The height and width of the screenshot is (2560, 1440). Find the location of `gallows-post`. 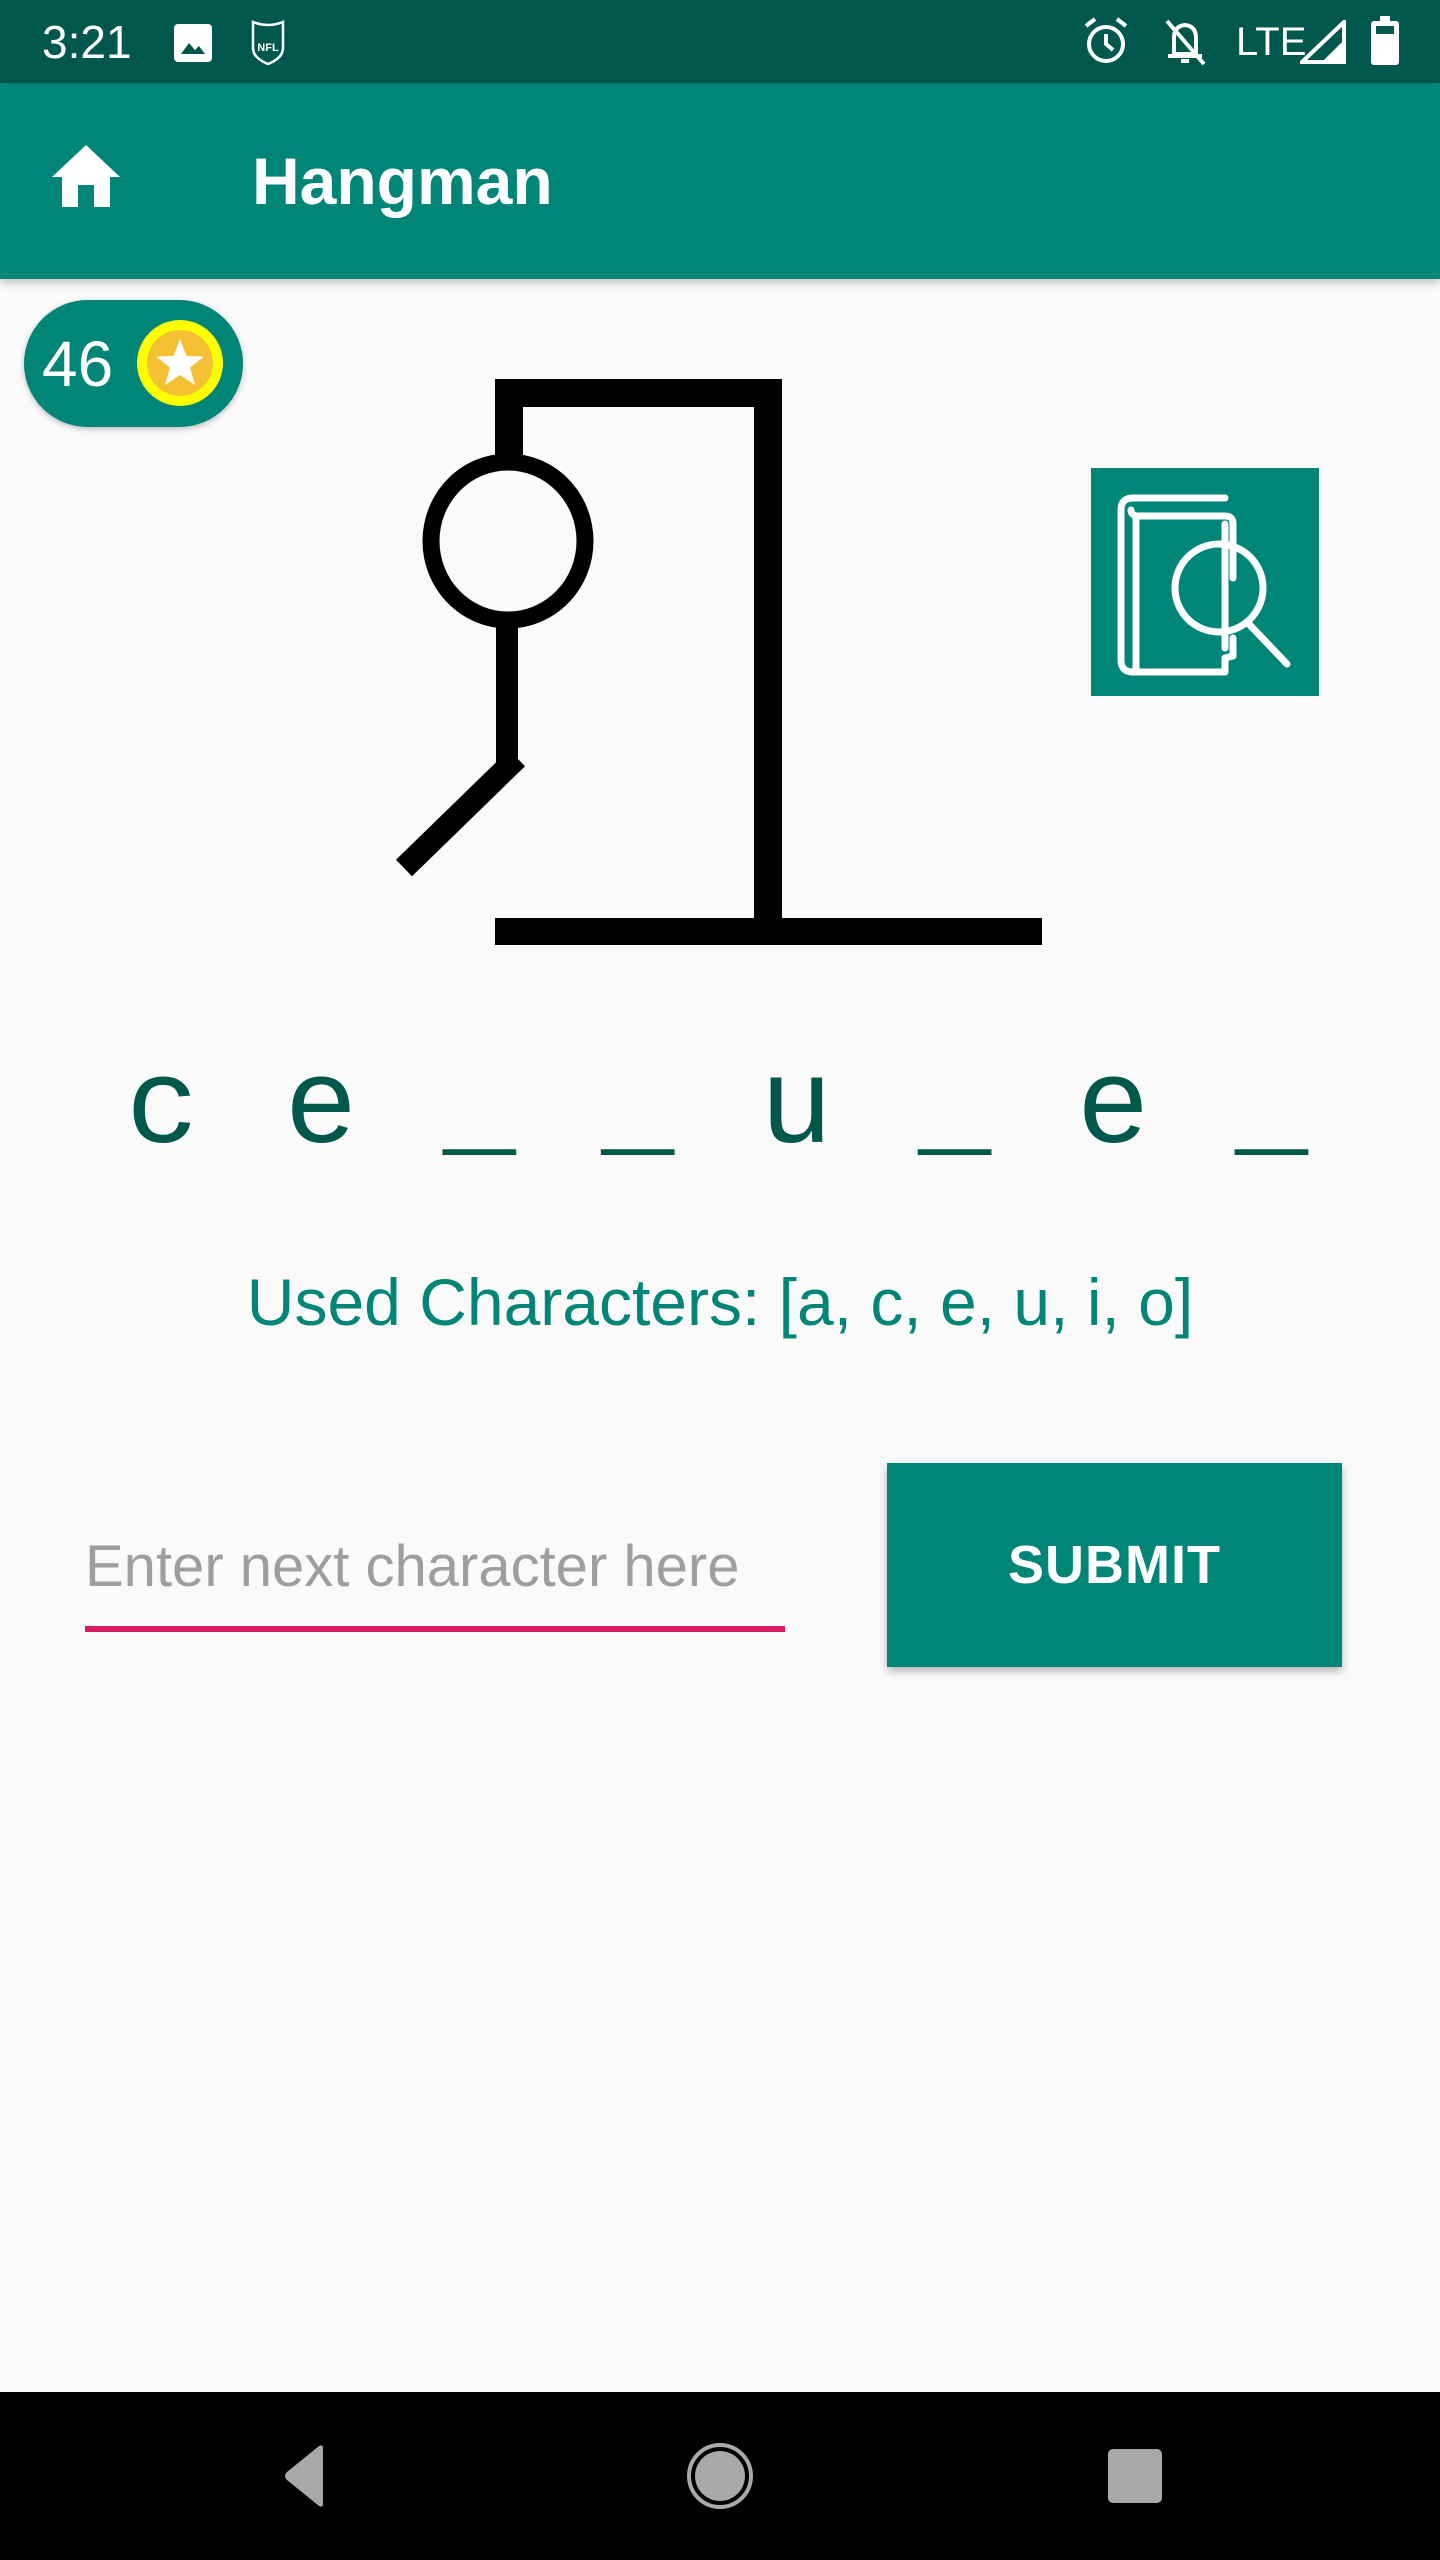

gallows-post is located at coordinates (768, 662).